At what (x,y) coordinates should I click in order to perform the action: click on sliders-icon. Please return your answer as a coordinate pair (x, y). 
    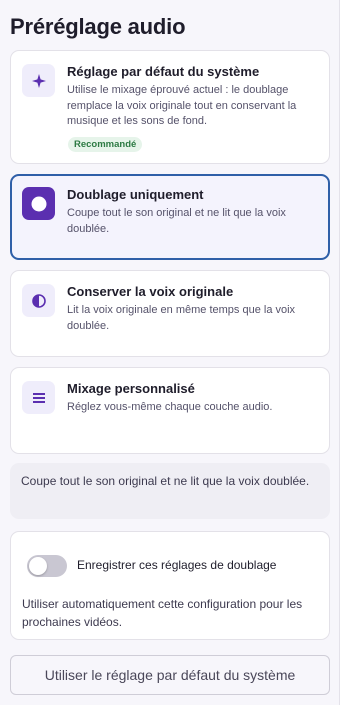
    Looking at the image, I should click on (38, 397).